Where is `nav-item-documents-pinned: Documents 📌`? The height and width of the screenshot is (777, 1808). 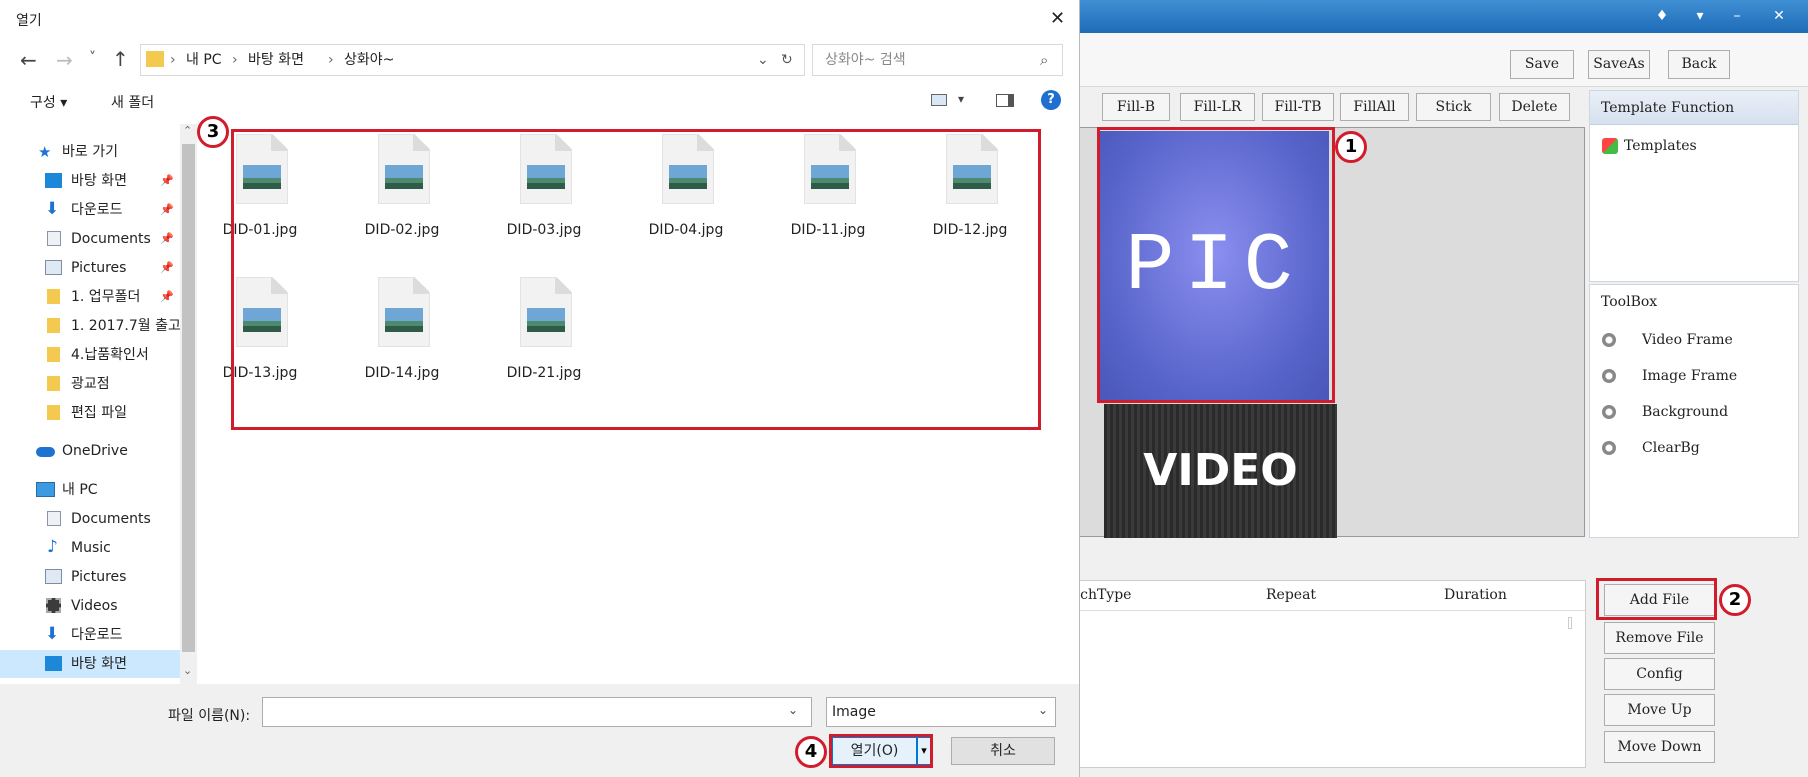 nav-item-documents-pinned: Documents 📌 is located at coordinates (90, 239).